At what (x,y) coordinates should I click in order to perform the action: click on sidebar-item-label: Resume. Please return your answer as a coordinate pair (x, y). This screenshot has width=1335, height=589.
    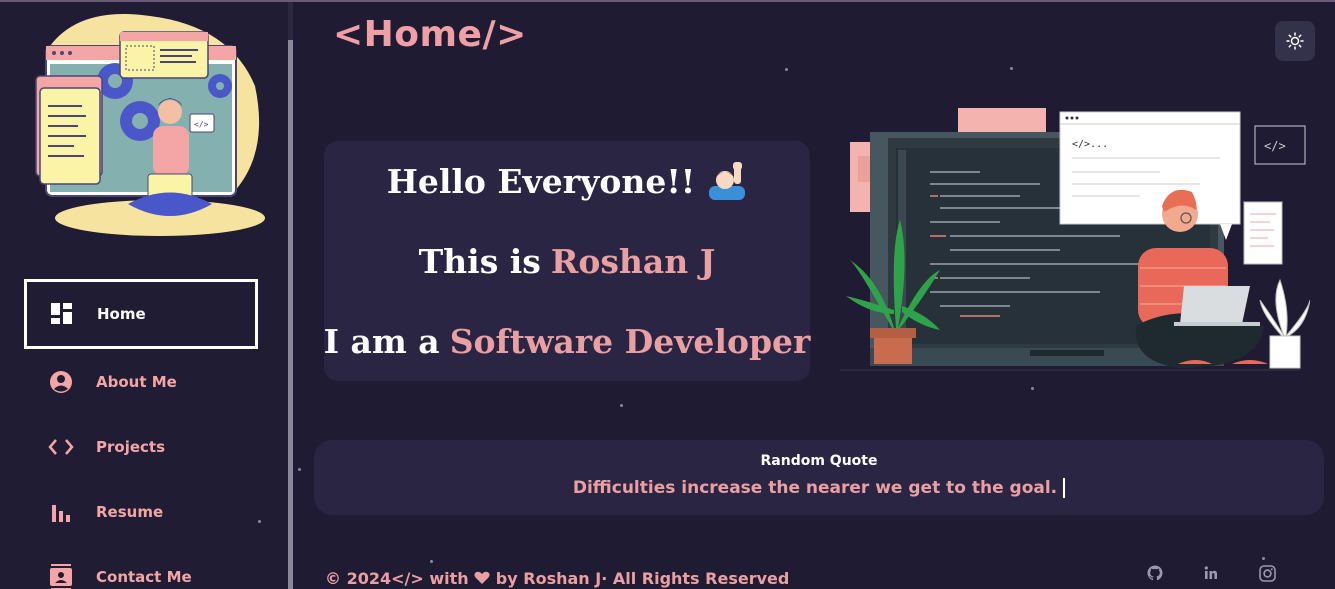
    Looking at the image, I should click on (130, 511).